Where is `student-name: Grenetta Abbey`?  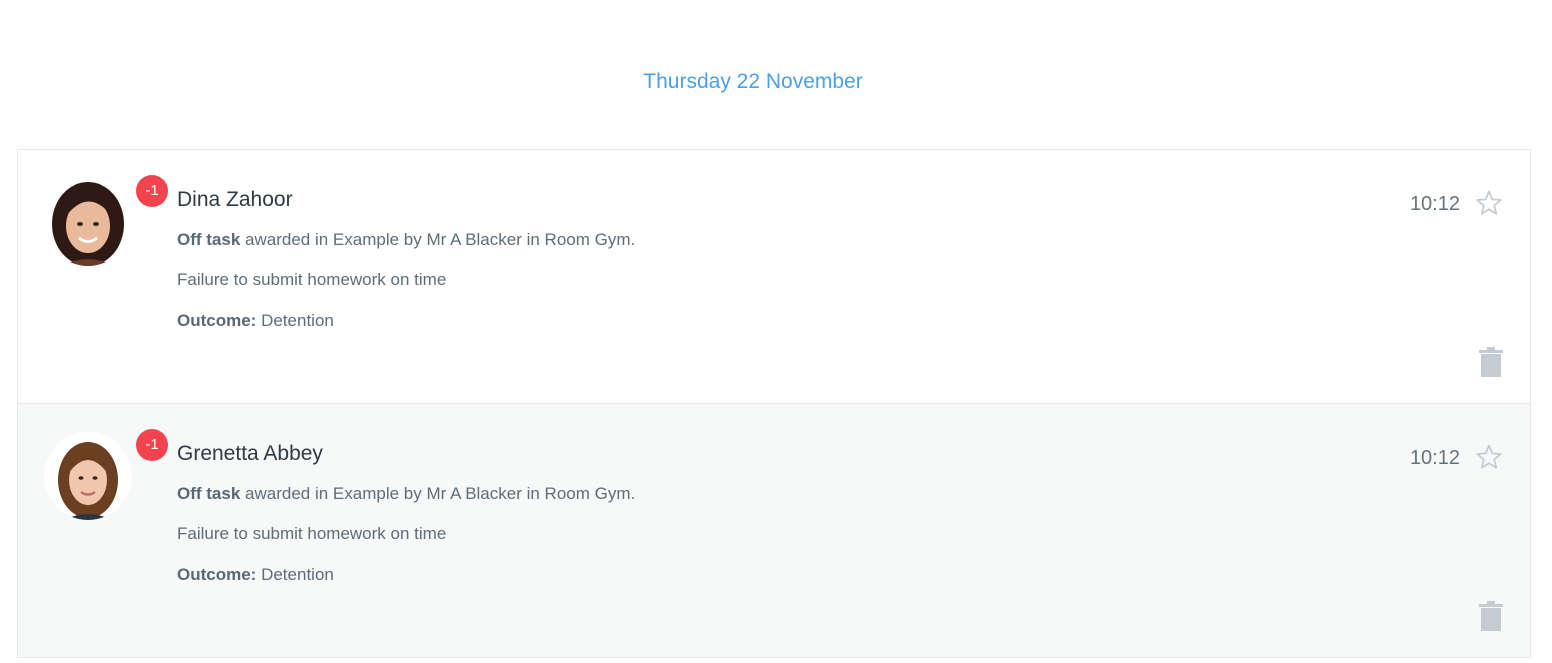
student-name: Grenetta Abbey is located at coordinates (250, 454).